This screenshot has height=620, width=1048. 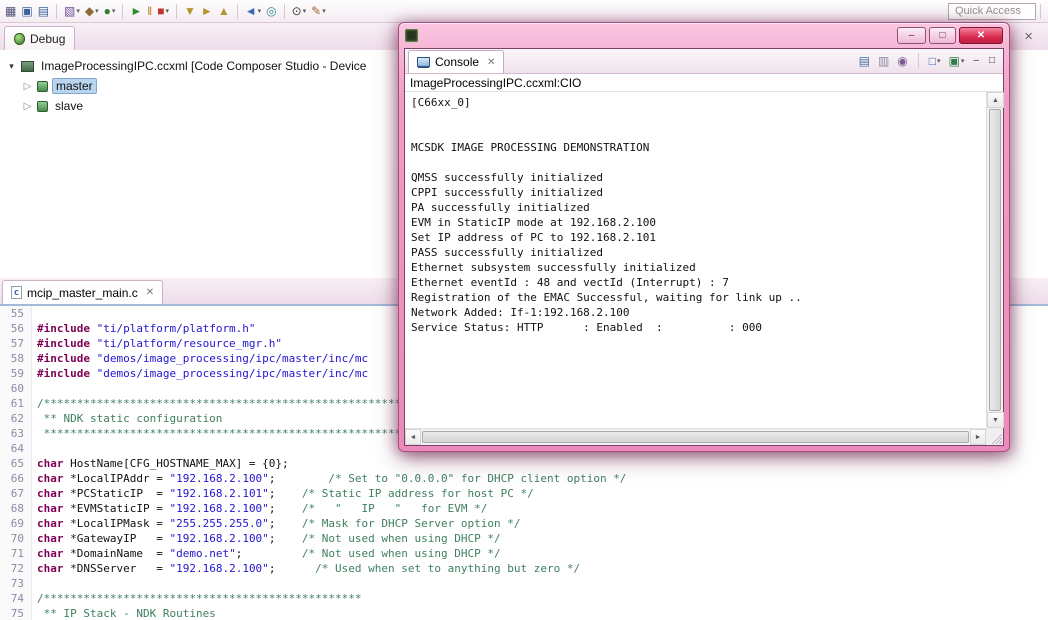 I want to click on tab-mcip-master-main: c mcip_master_main.c ✕, so click(x=83, y=292).